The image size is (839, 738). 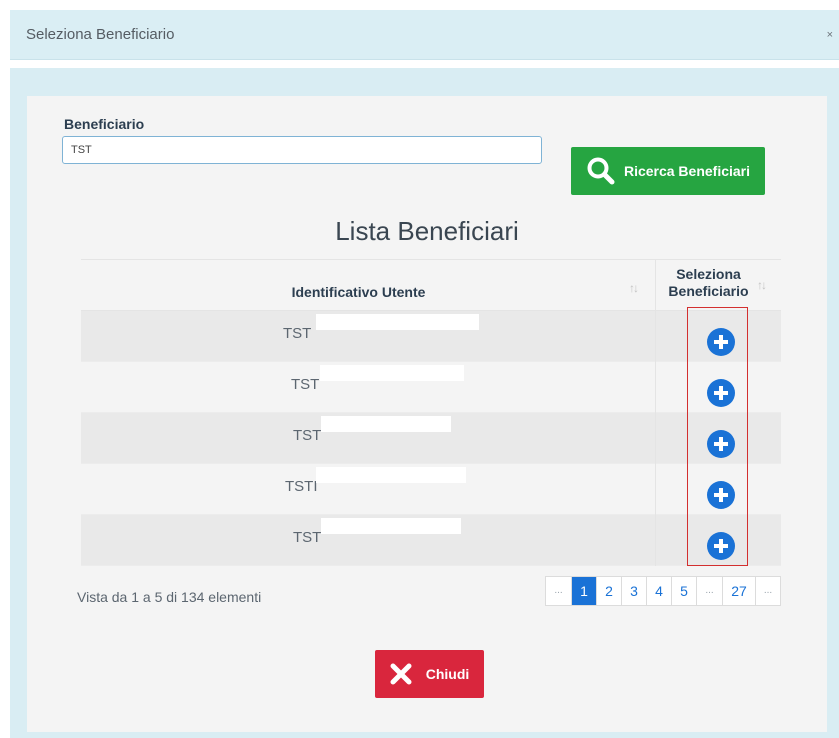 What do you see at coordinates (738, 591) in the screenshot?
I see `page-27: 27` at bounding box center [738, 591].